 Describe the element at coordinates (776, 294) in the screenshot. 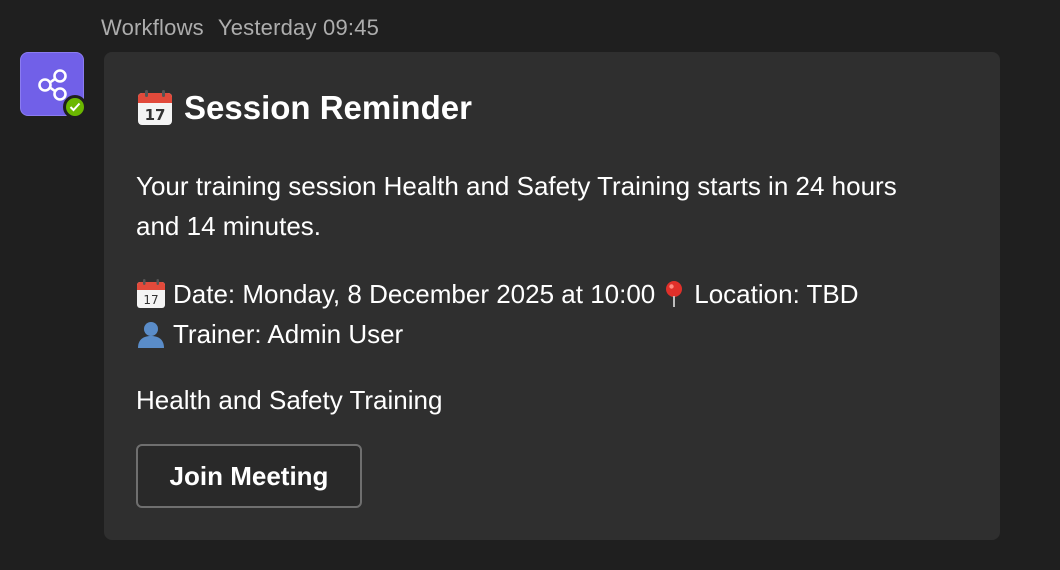

I see `session-location: Location: TBD` at that location.